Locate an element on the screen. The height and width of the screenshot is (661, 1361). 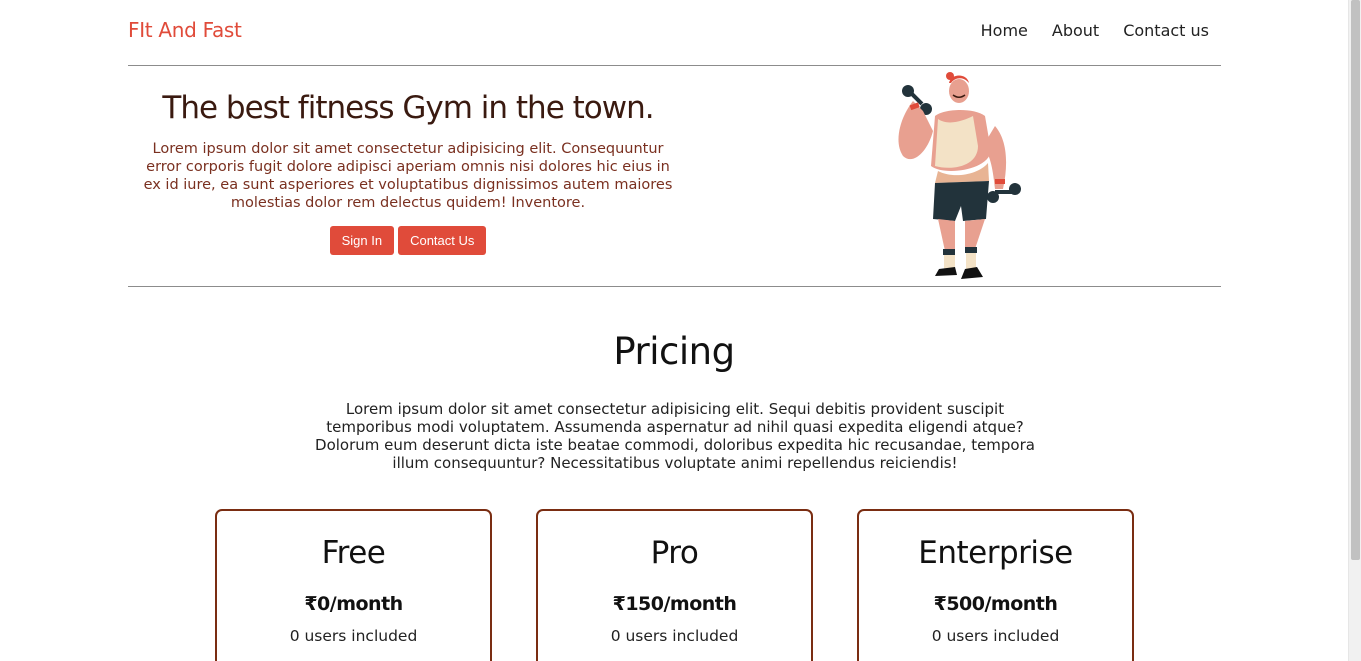
pricing-title: Pricing is located at coordinates (674, 351).